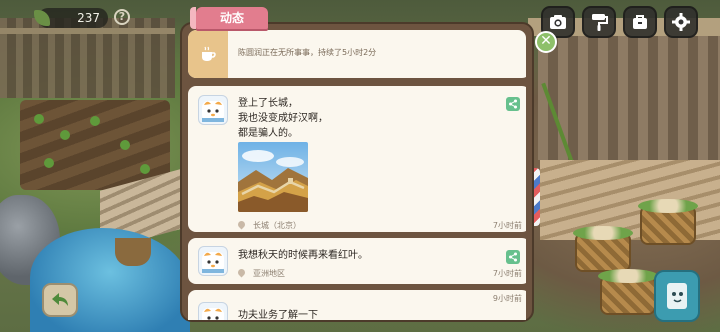  I want to click on decorate-button, so click(599, 22).